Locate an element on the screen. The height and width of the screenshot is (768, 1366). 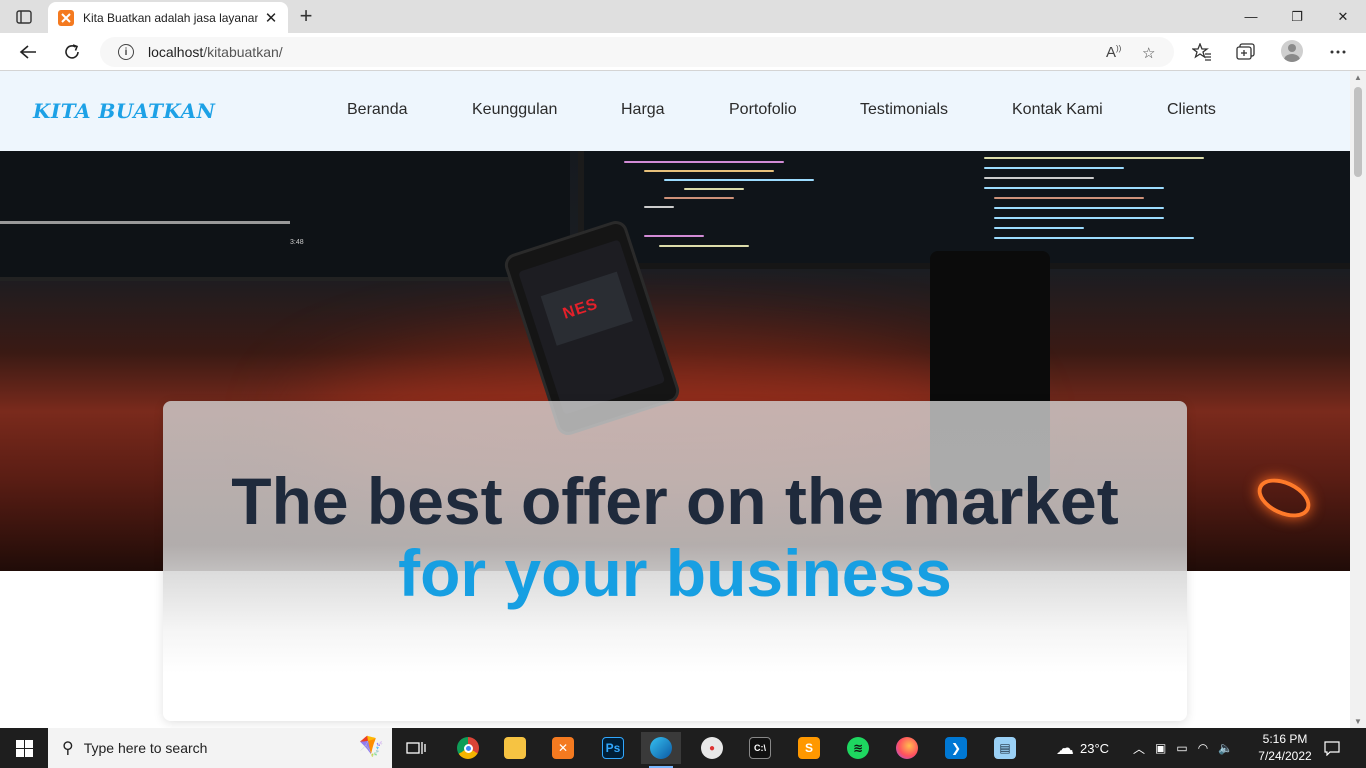
notepad-icon: ▤ is located at coordinates (1005, 748).